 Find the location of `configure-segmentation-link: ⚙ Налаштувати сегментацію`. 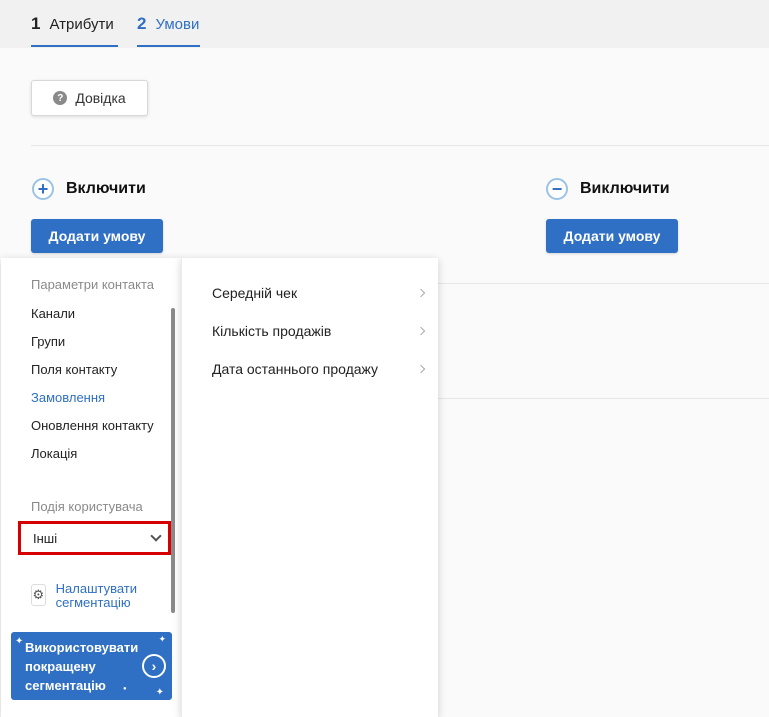

configure-segmentation-link: ⚙ Налаштувати сегментацію is located at coordinates (106, 596).